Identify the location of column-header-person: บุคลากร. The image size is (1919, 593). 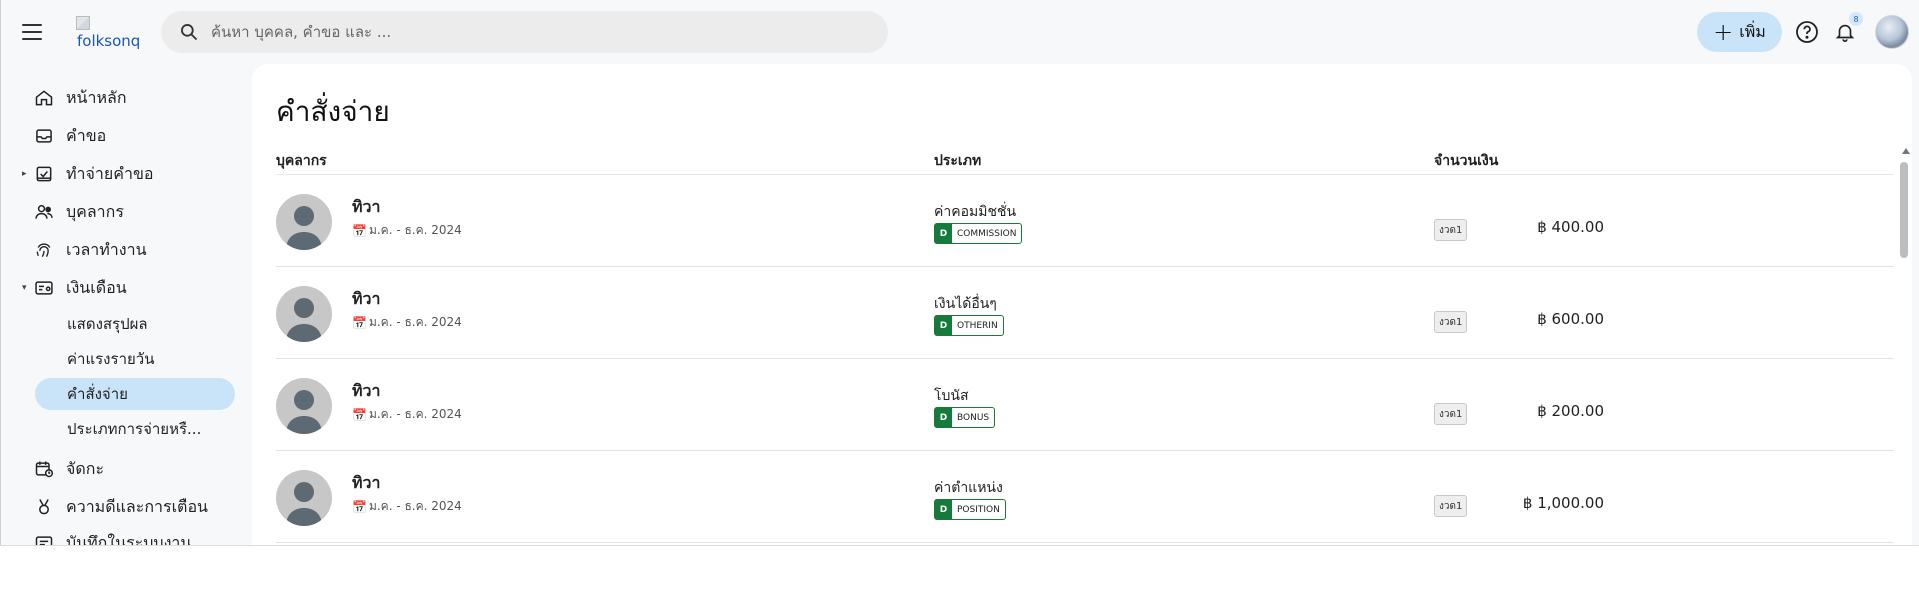
(301, 161).